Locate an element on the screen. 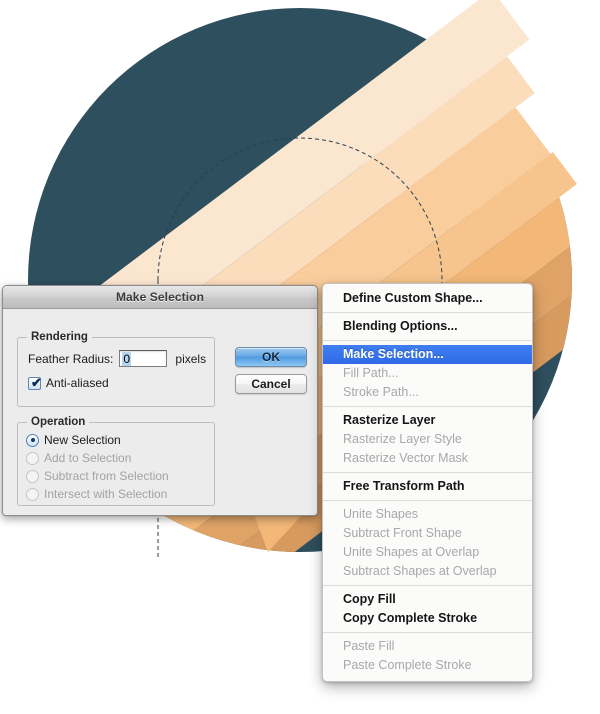 The width and height of the screenshot is (600, 714). anti-aliased-label: Anti-aliased is located at coordinates (77, 383).